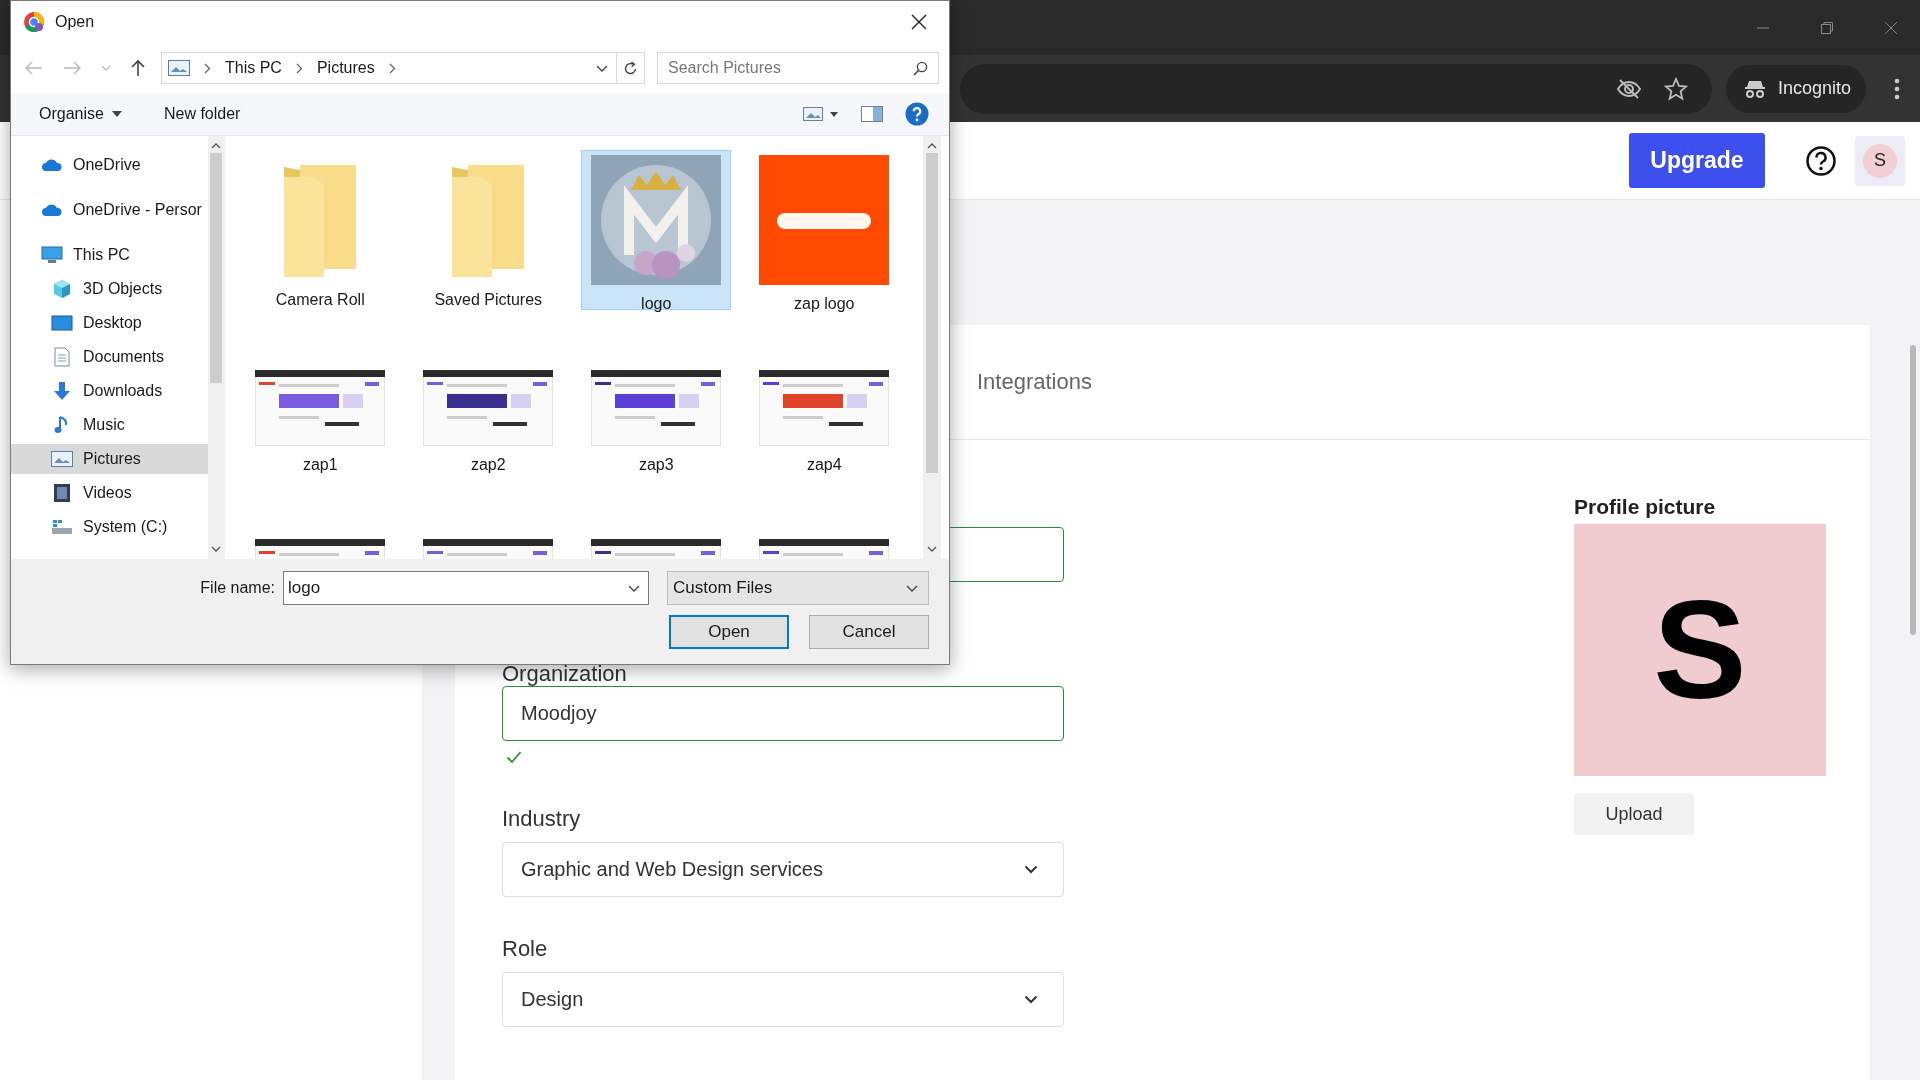 Image resolution: width=1920 pixels, height=1080 pixels. Describe the element at coordinates (389, 68) in the screenshot. I see `address-field: This PC Pictures` at that location.